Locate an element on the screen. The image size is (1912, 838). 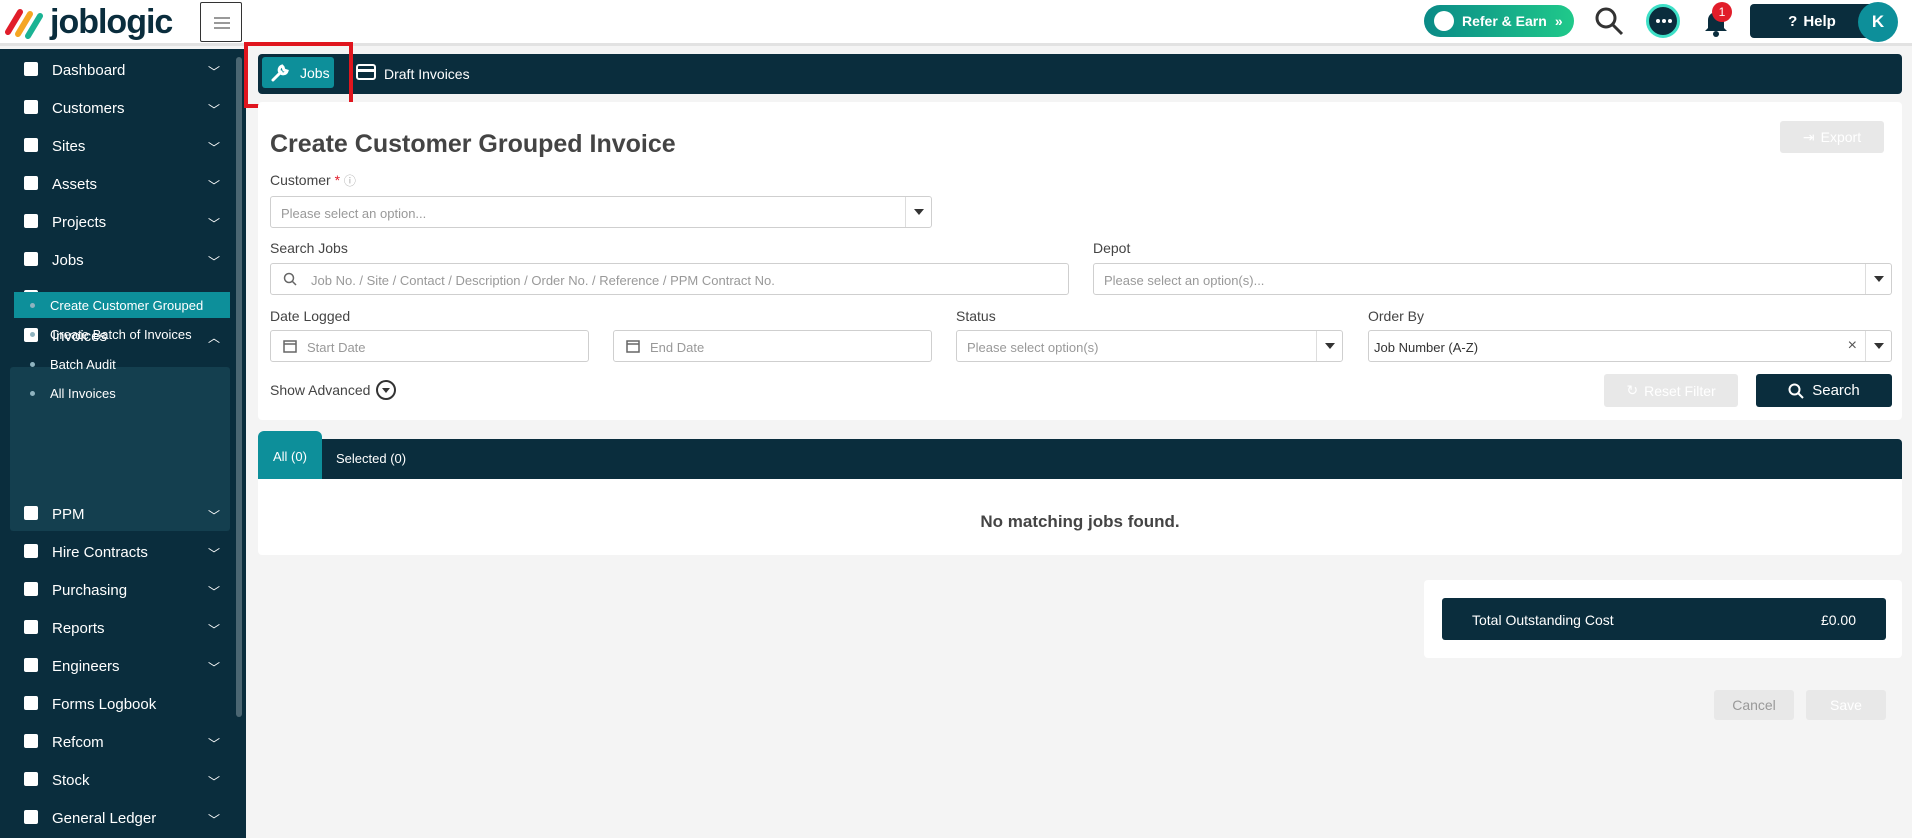
ledger-icon is located at coordinates (31, 817).